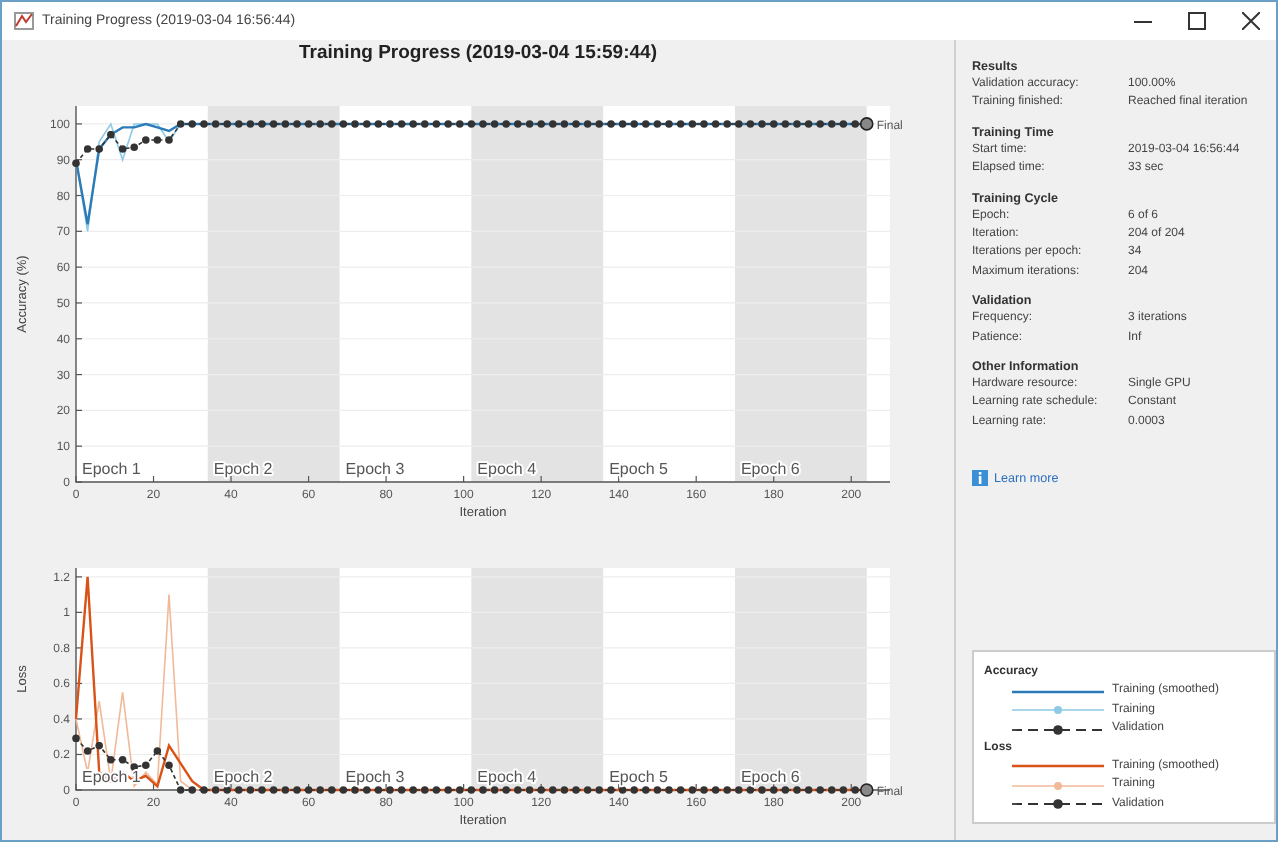 The height and width of the screenshot is (842, 1278). I want to click on figure-title: Training Progress (2019-03-04 15:59:44), so click(477, 54).